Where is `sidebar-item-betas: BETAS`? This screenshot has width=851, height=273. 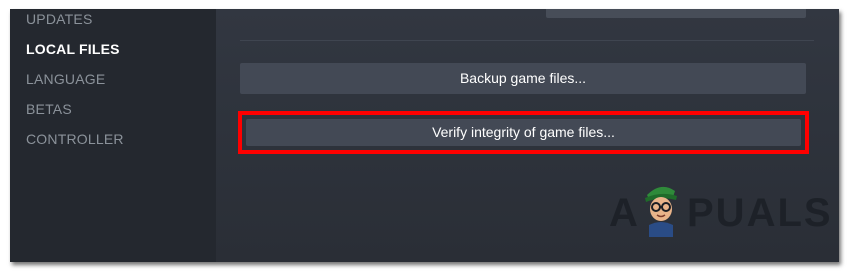
sidebar-item-betas: BETAS is located at coordinates (49, 109).